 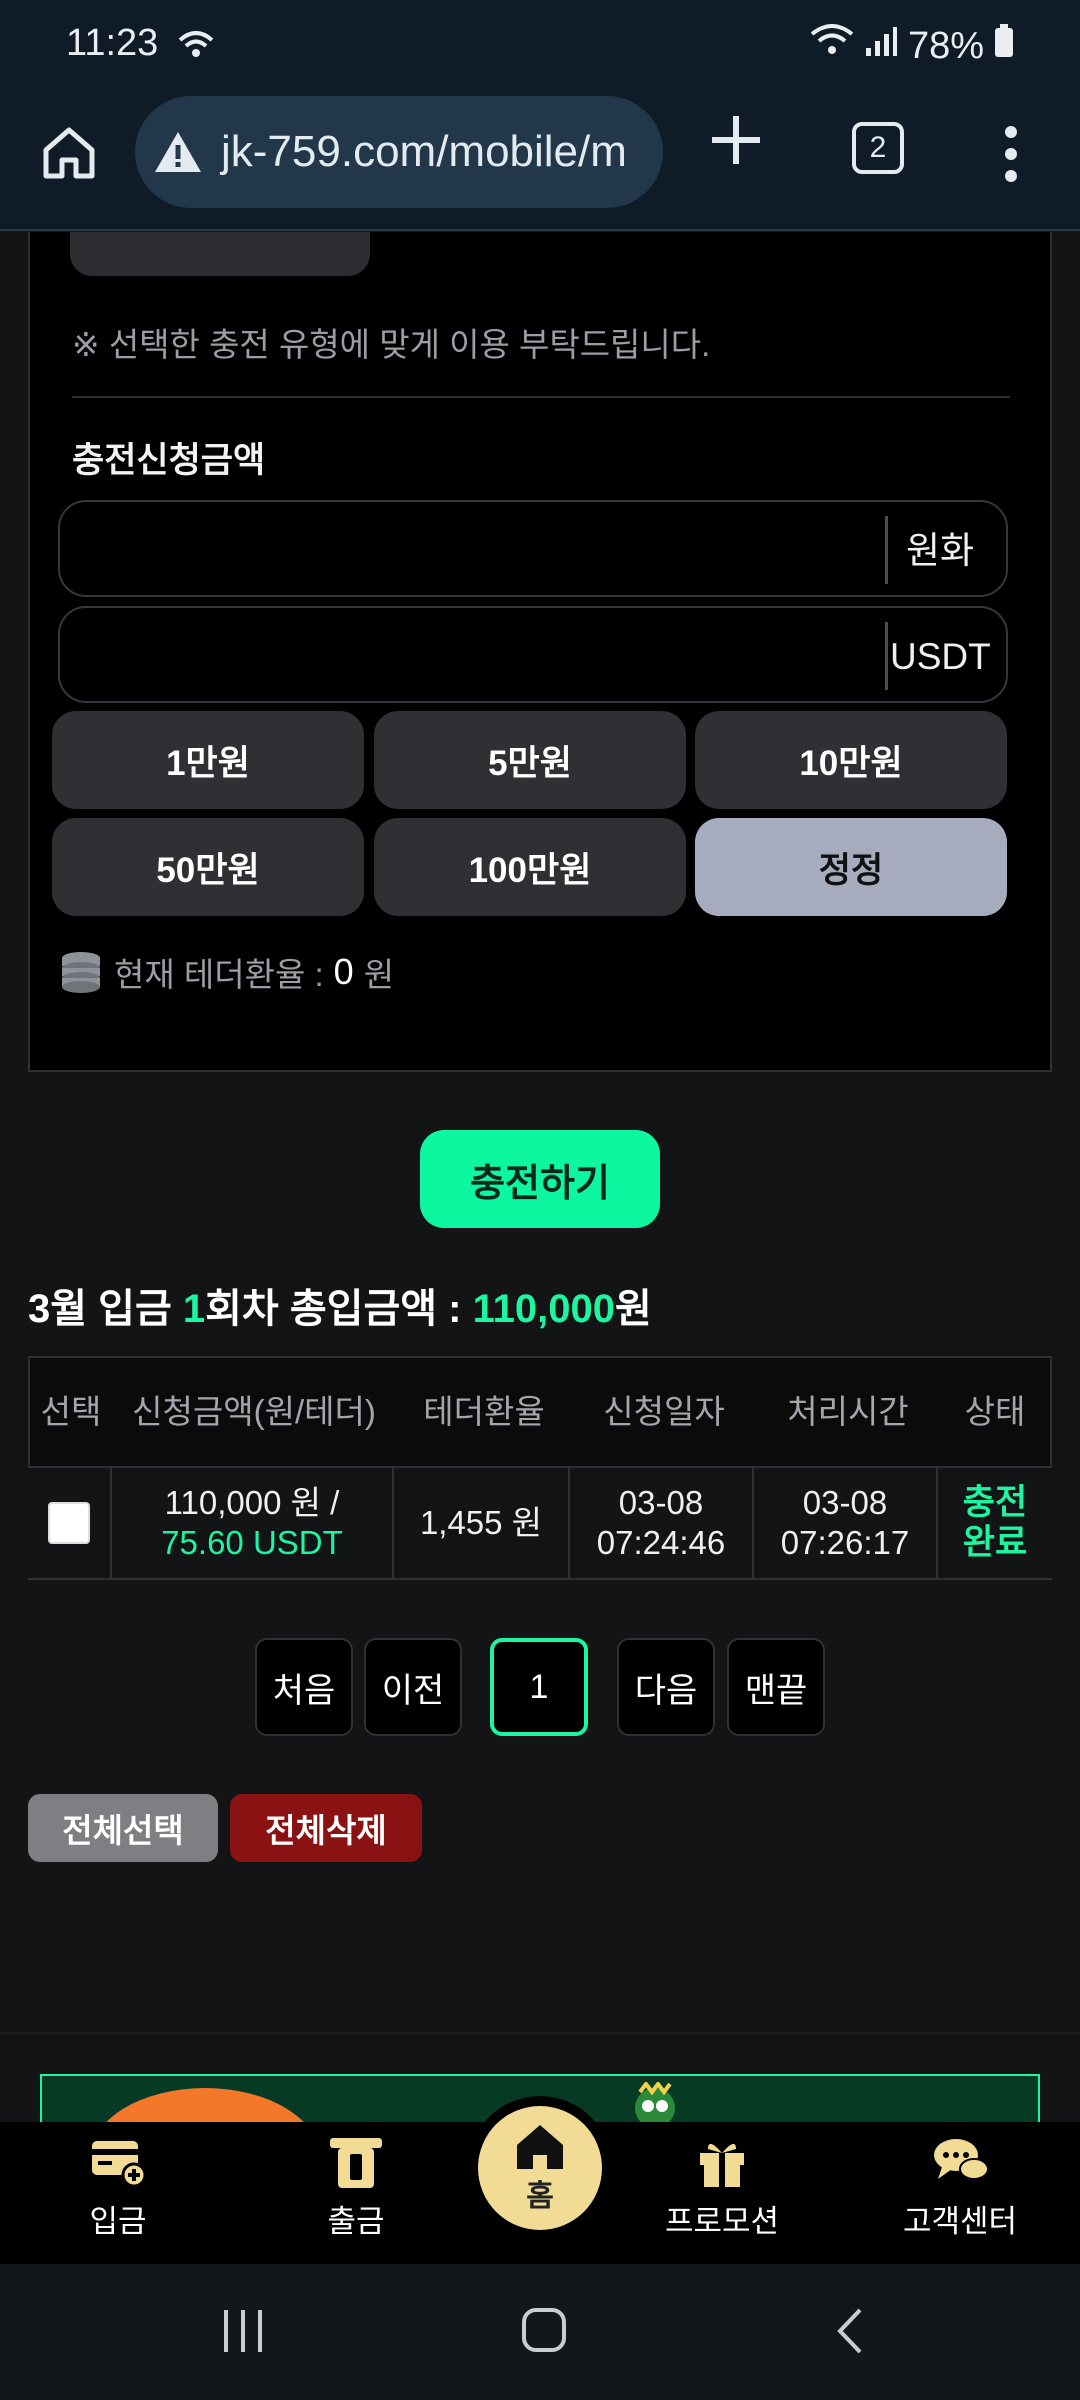 I want to click on browser-home-button, so click(x=69, y=153).